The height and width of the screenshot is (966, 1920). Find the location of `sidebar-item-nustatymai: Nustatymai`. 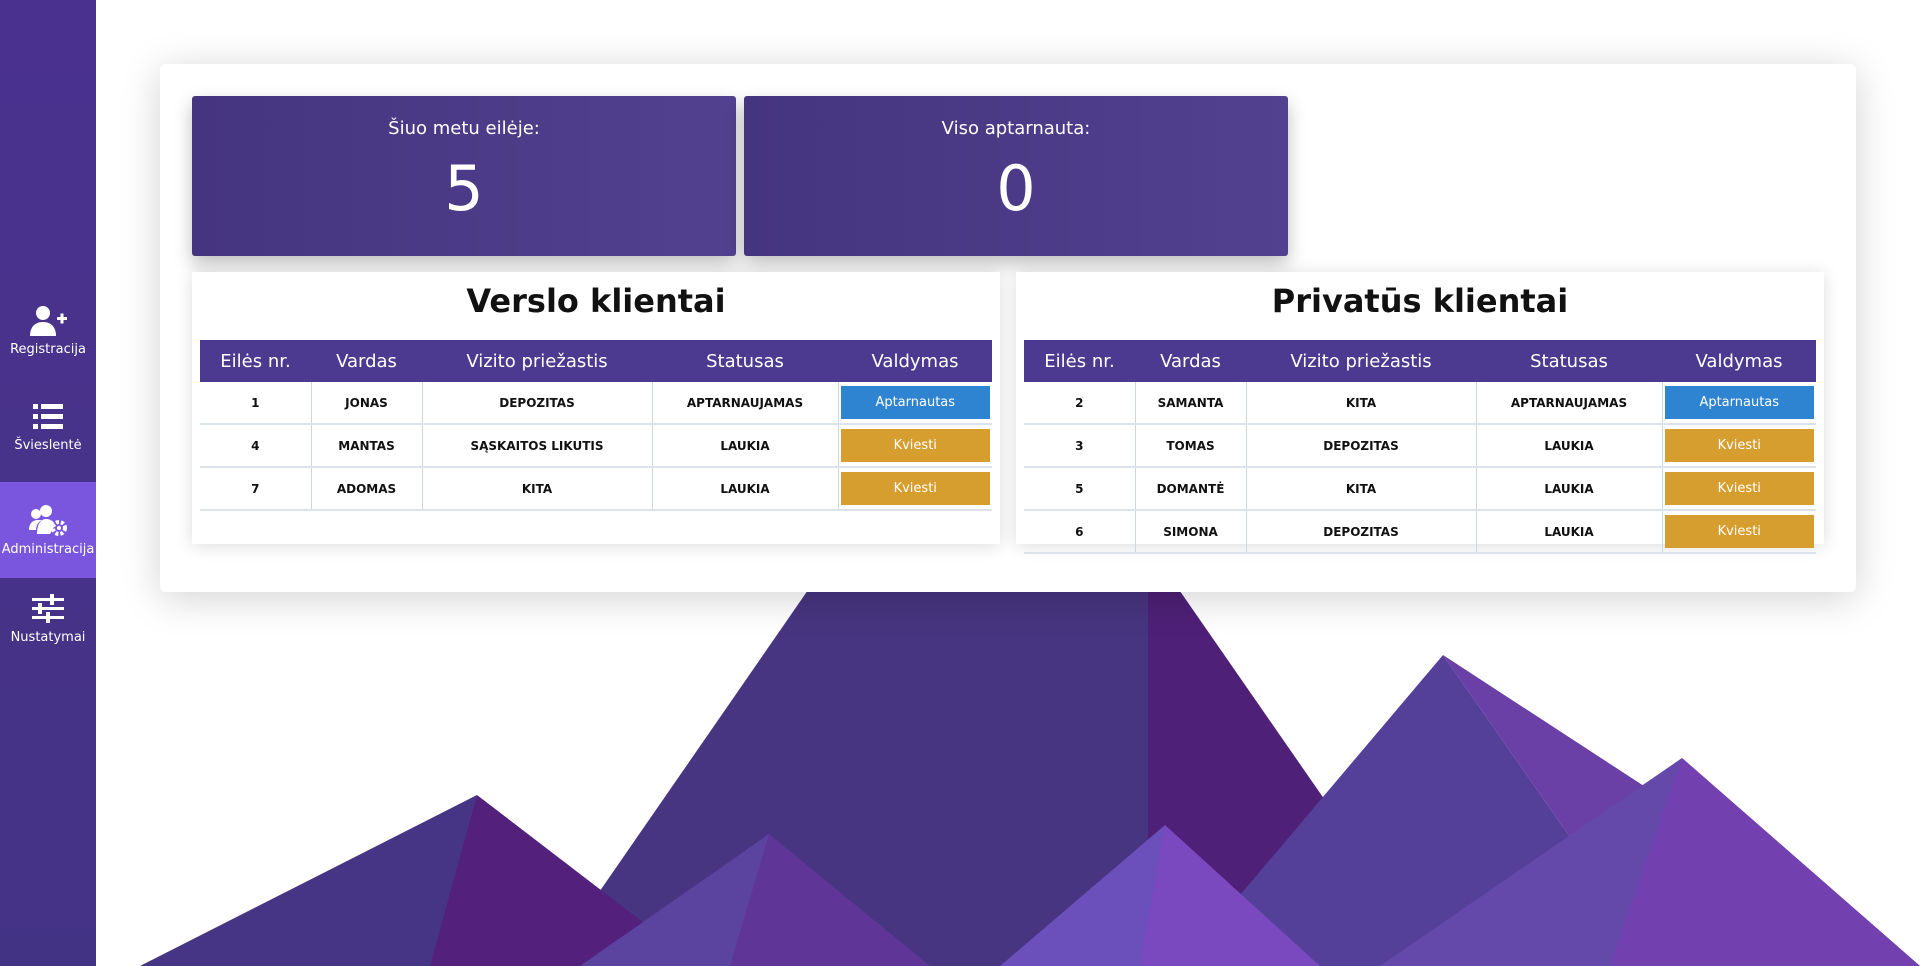

sidebar-item-nustatymai: Nustatymai is located at coordinates (48, 618).